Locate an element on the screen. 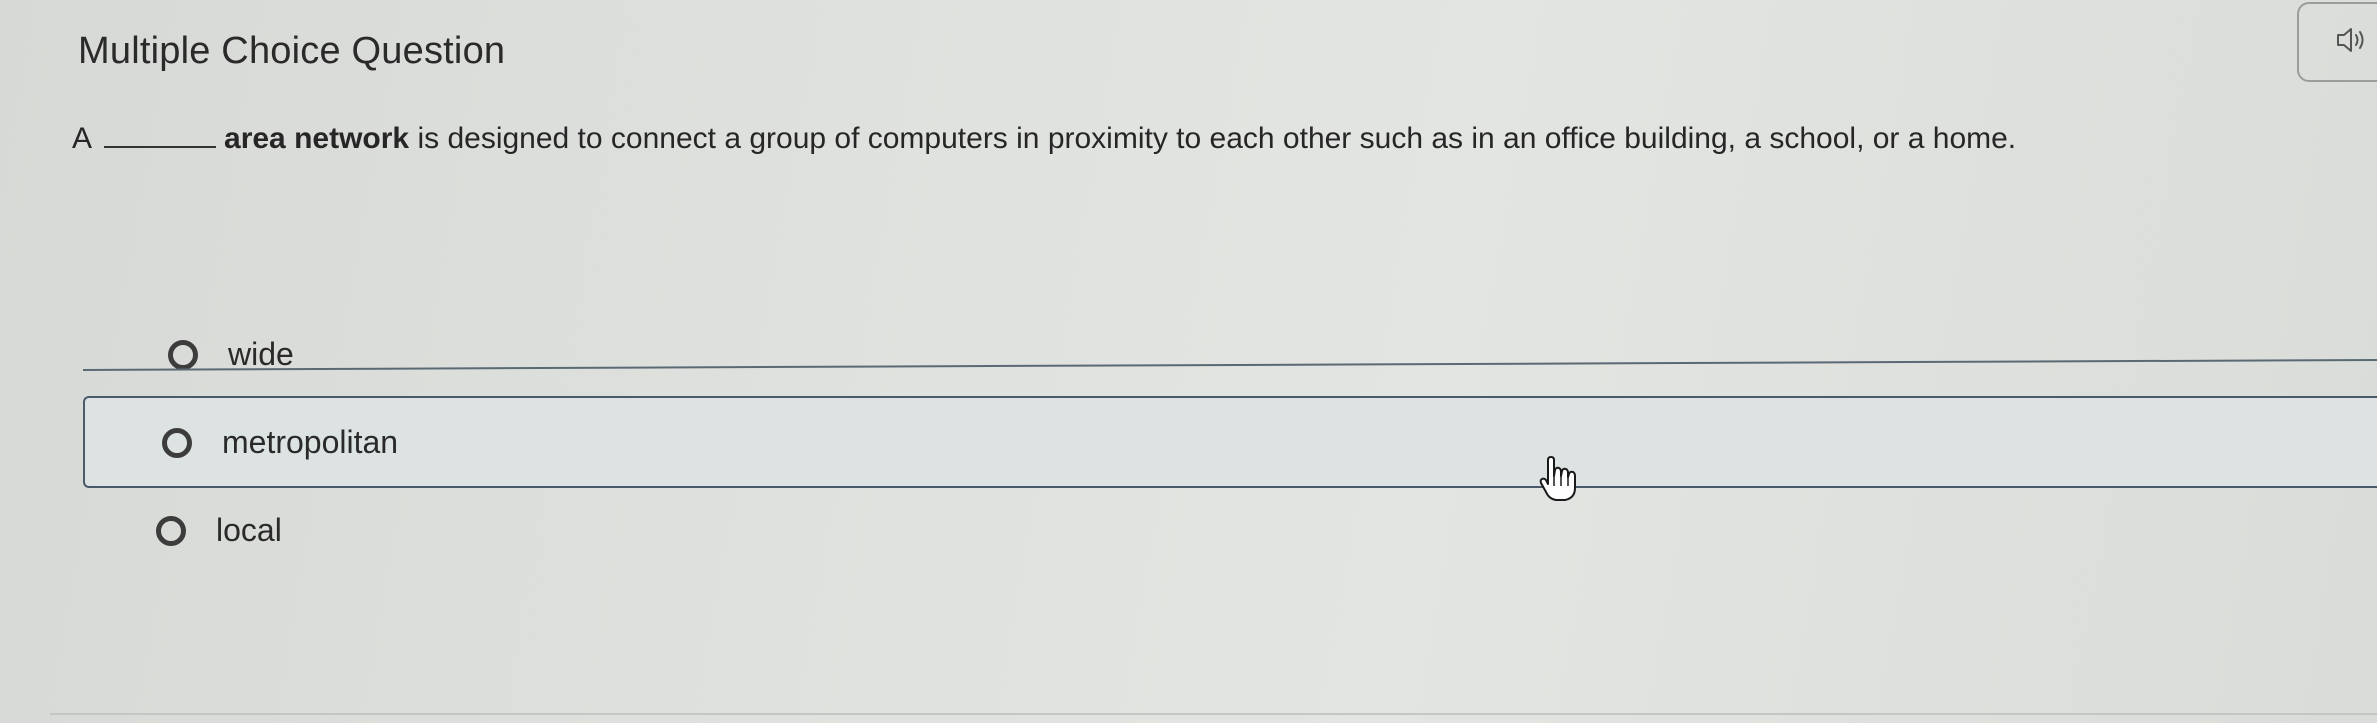 This screenshot has width=2377, height=723. question-prefix: A is located at coordinates (82, 138).